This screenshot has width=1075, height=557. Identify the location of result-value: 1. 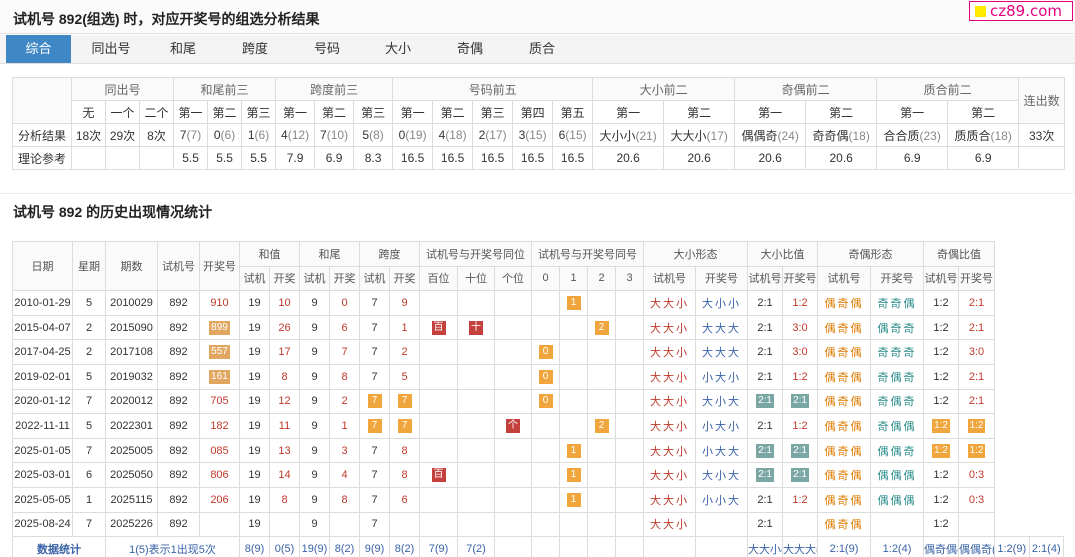
(251, 135).